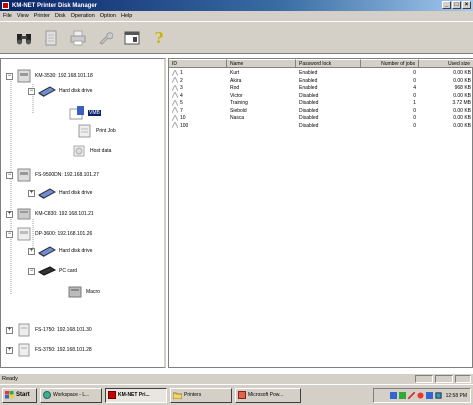  I want to click on list-cell-id: 10, so click(183, 118).